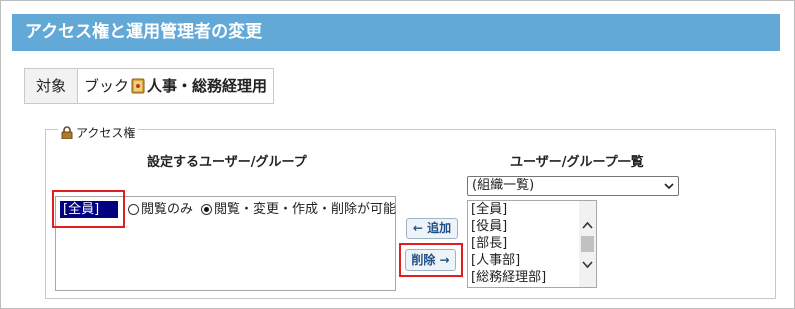  I want to click on radio-full-access, so click(207, 209).